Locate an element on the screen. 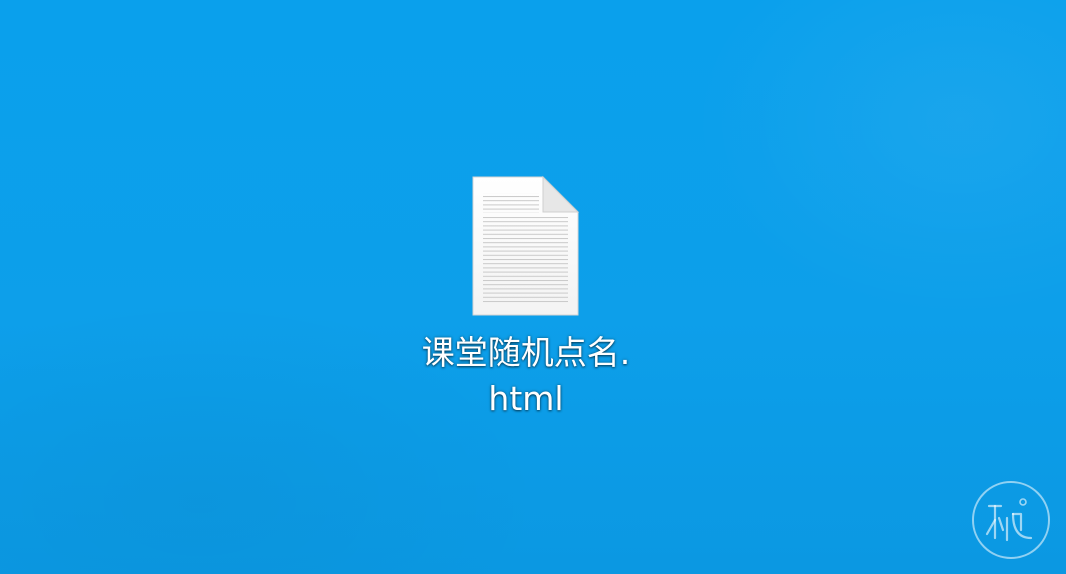  file-name-line2: html is located at coordinates (526, 398).